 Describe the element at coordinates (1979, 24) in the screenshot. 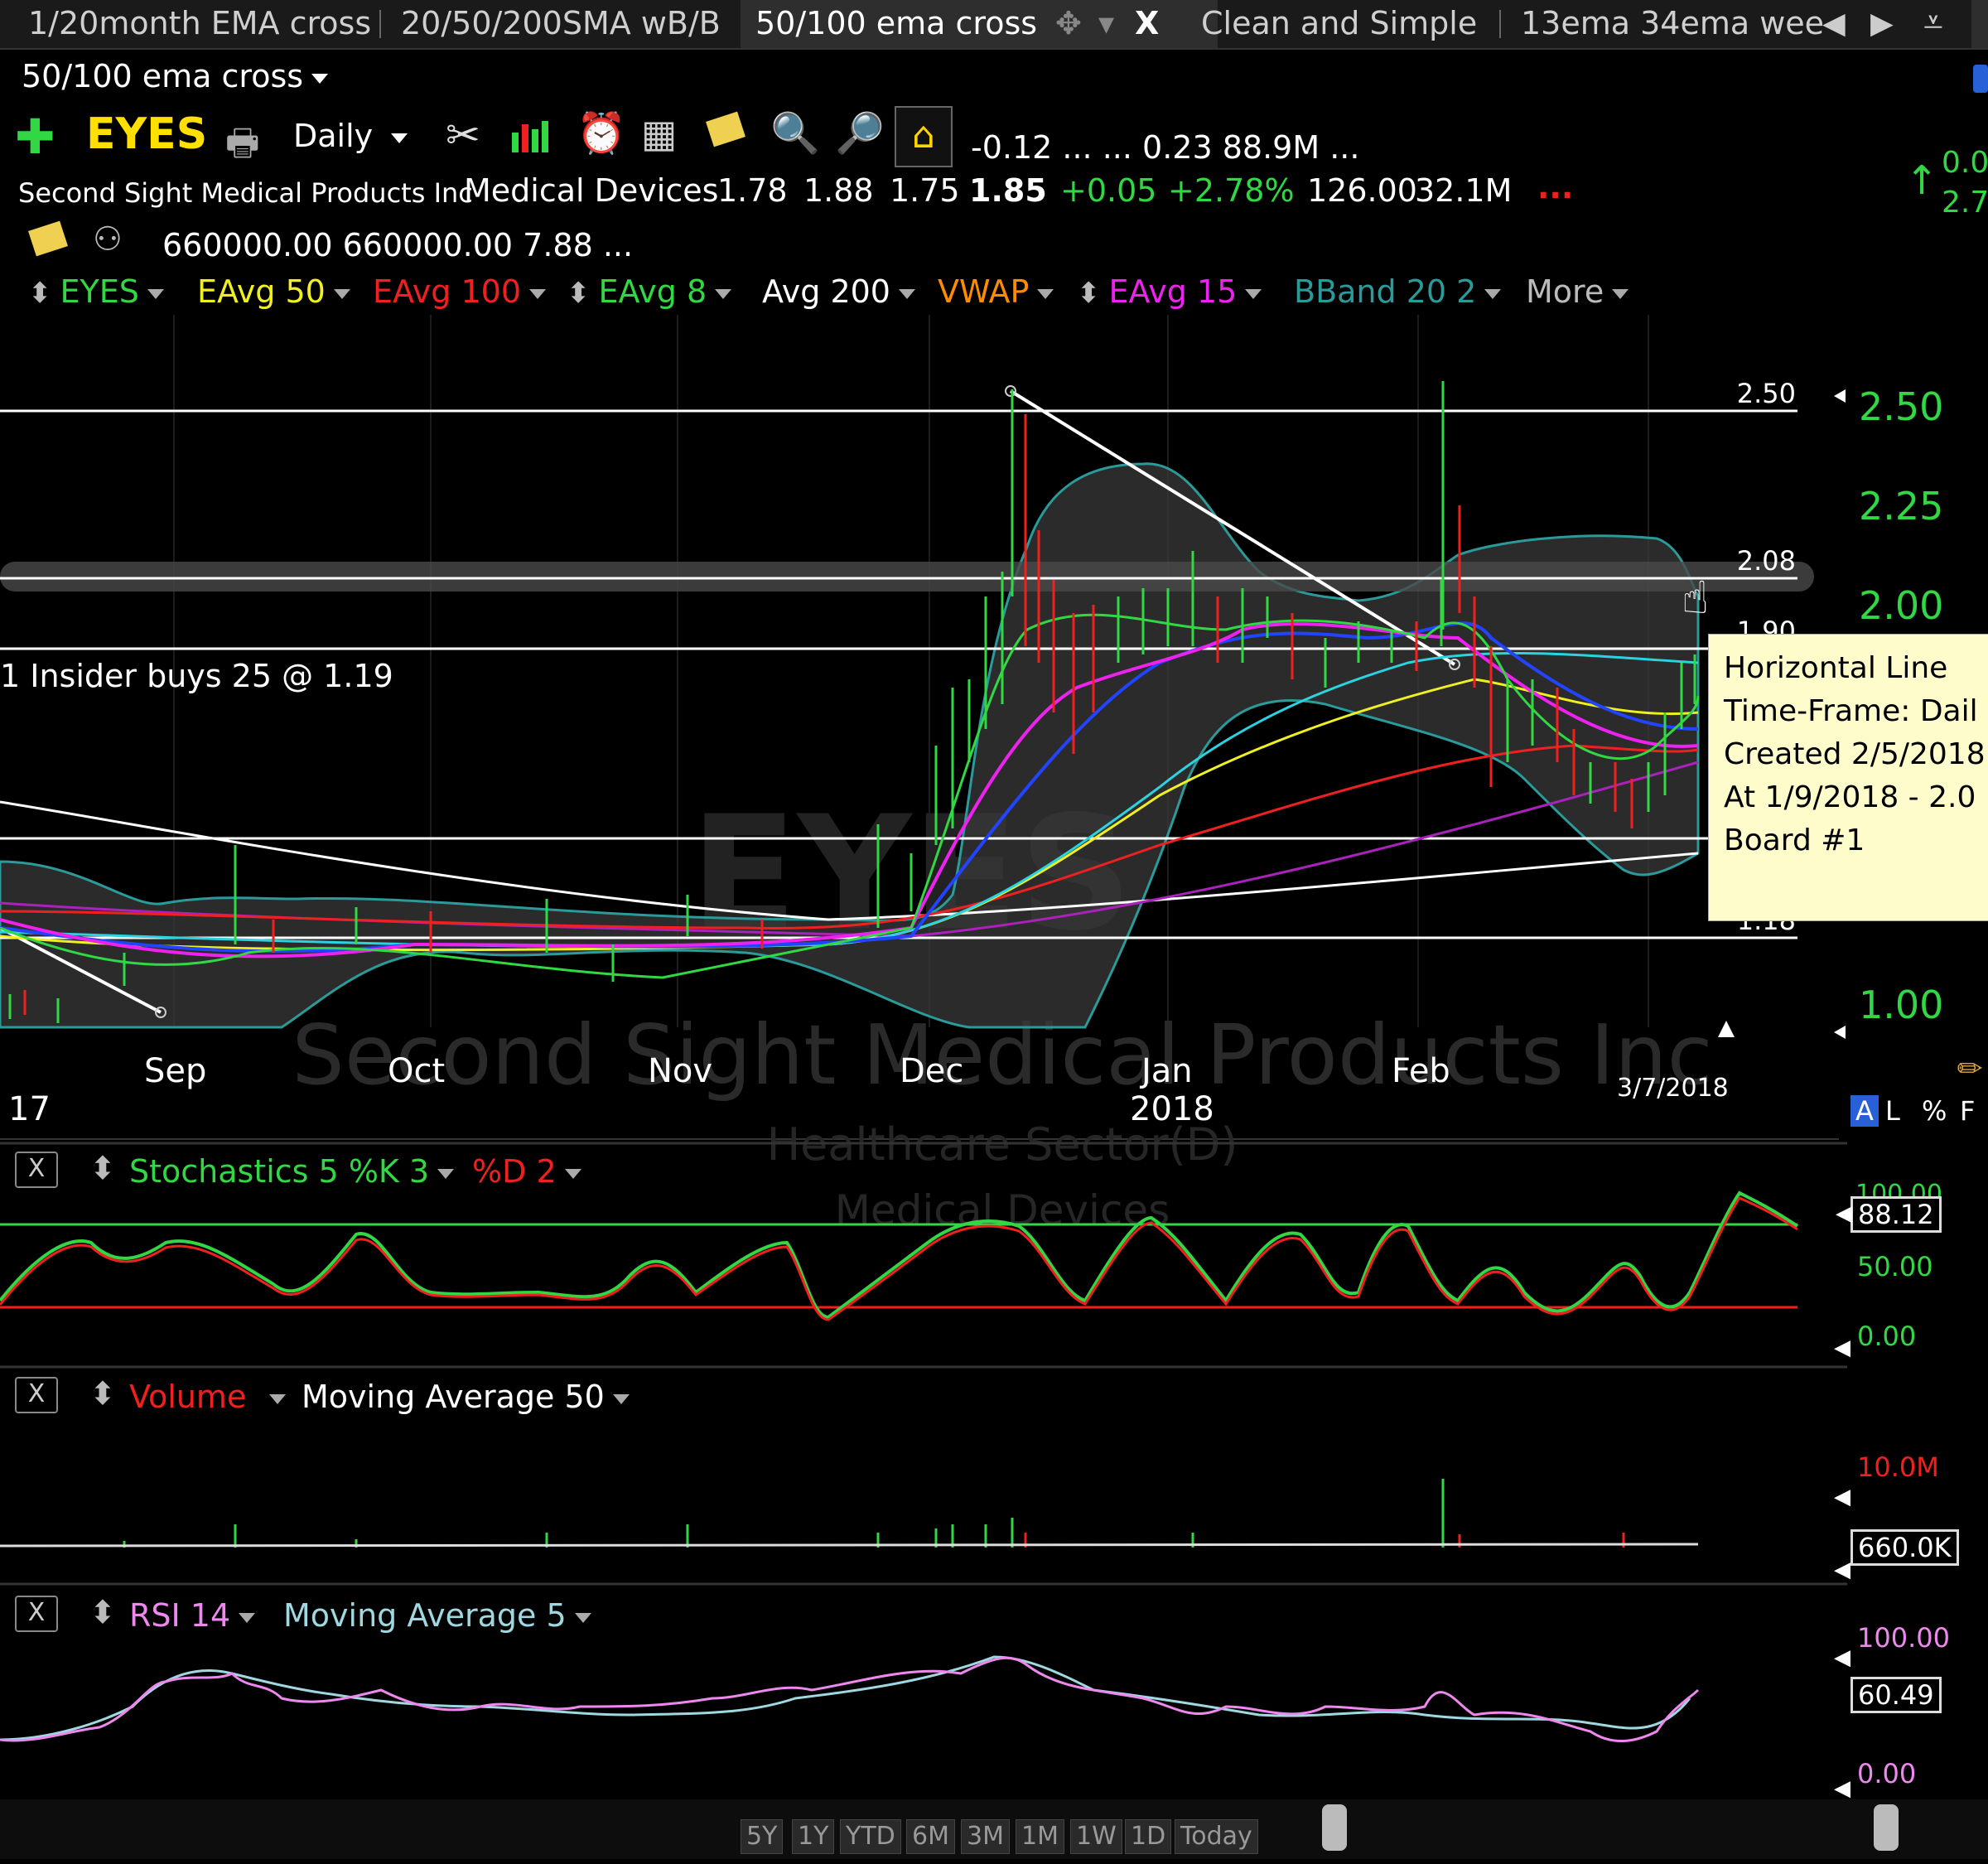

I see `tab-overflow` at that location.